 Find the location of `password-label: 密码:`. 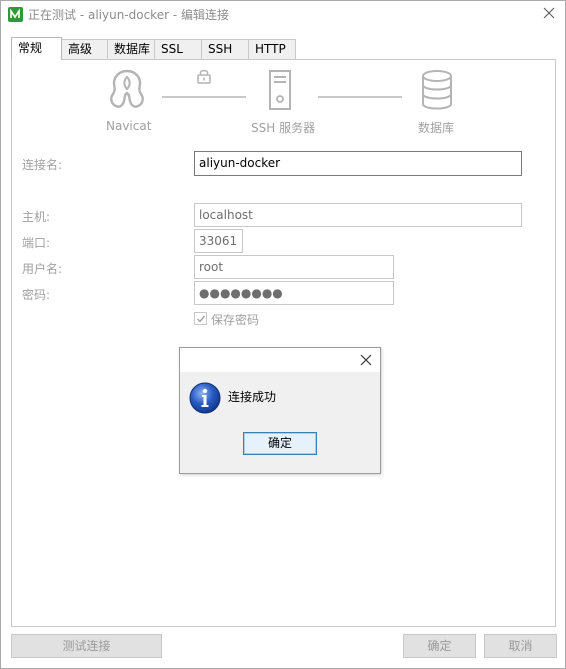

password-label: 密码: is located at coordinates (36, 295).